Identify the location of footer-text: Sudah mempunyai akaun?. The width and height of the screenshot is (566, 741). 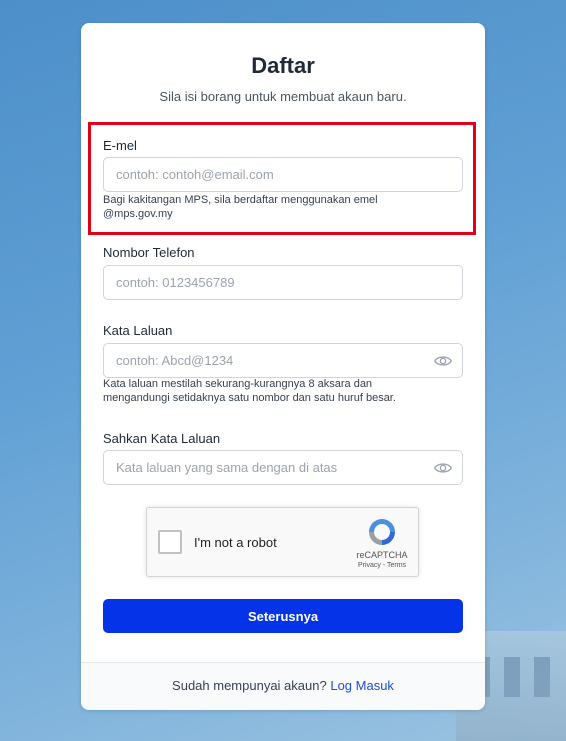
(249, 685).